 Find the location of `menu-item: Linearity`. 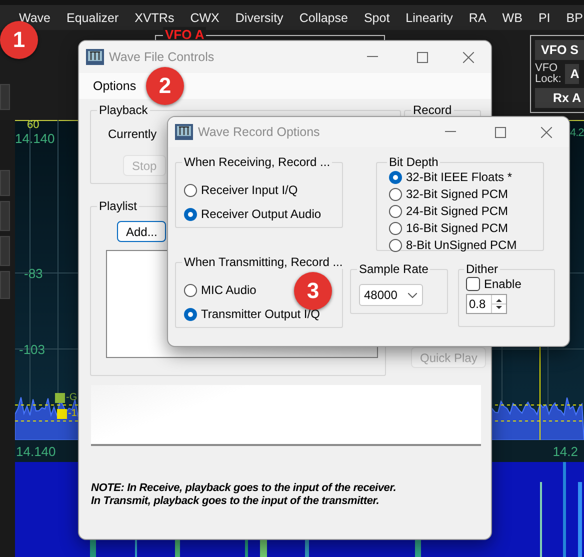

menu-item: Linearity is located at coordinates (430, 17).